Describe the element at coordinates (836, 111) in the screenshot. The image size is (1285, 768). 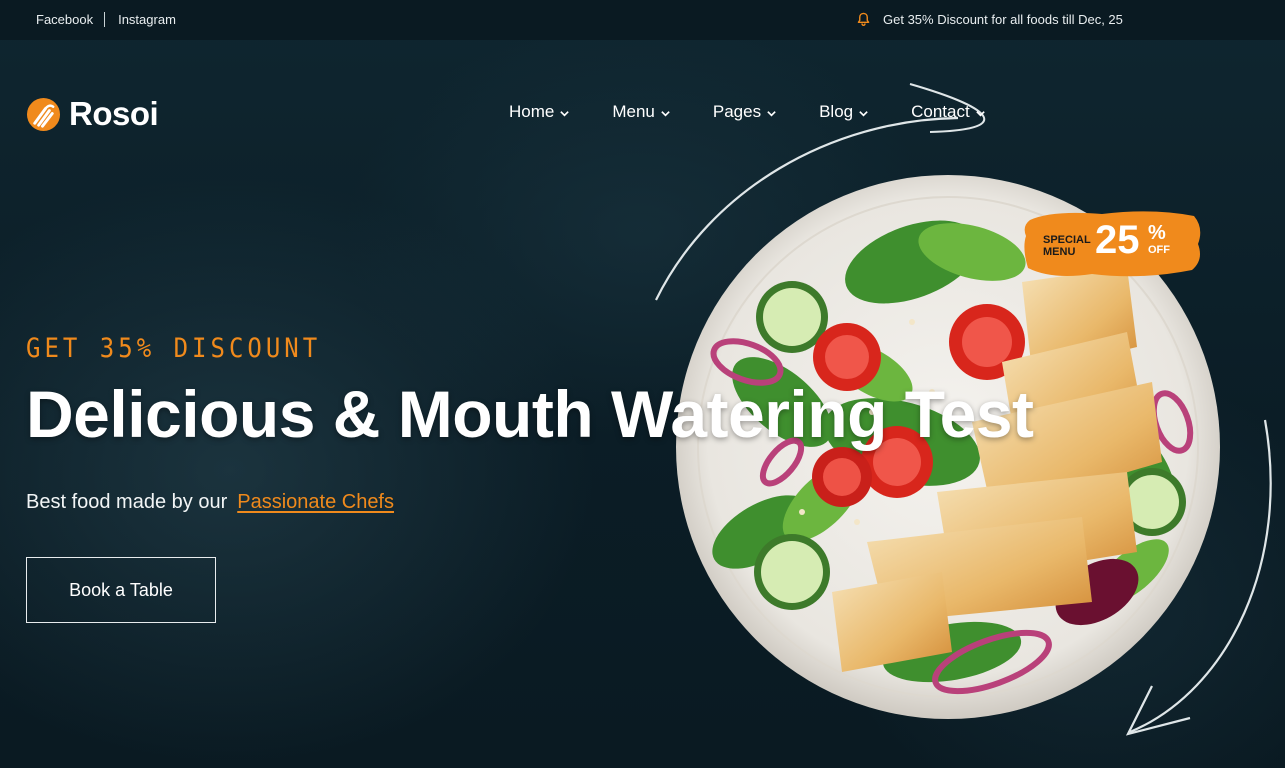
I see `nav-item-label: Blog` at that location.